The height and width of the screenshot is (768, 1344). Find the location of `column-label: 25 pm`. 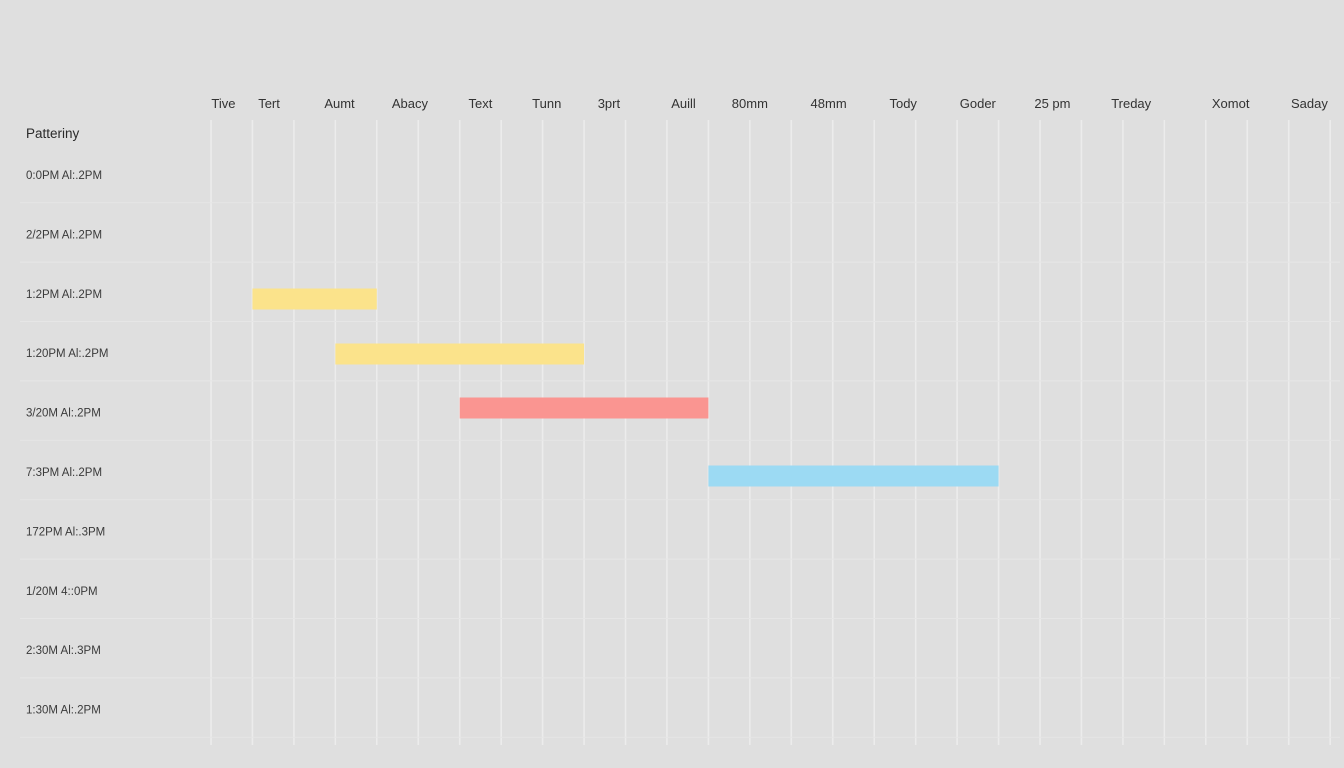

column-label: 25 pm is located at coordinates (1052, 103).